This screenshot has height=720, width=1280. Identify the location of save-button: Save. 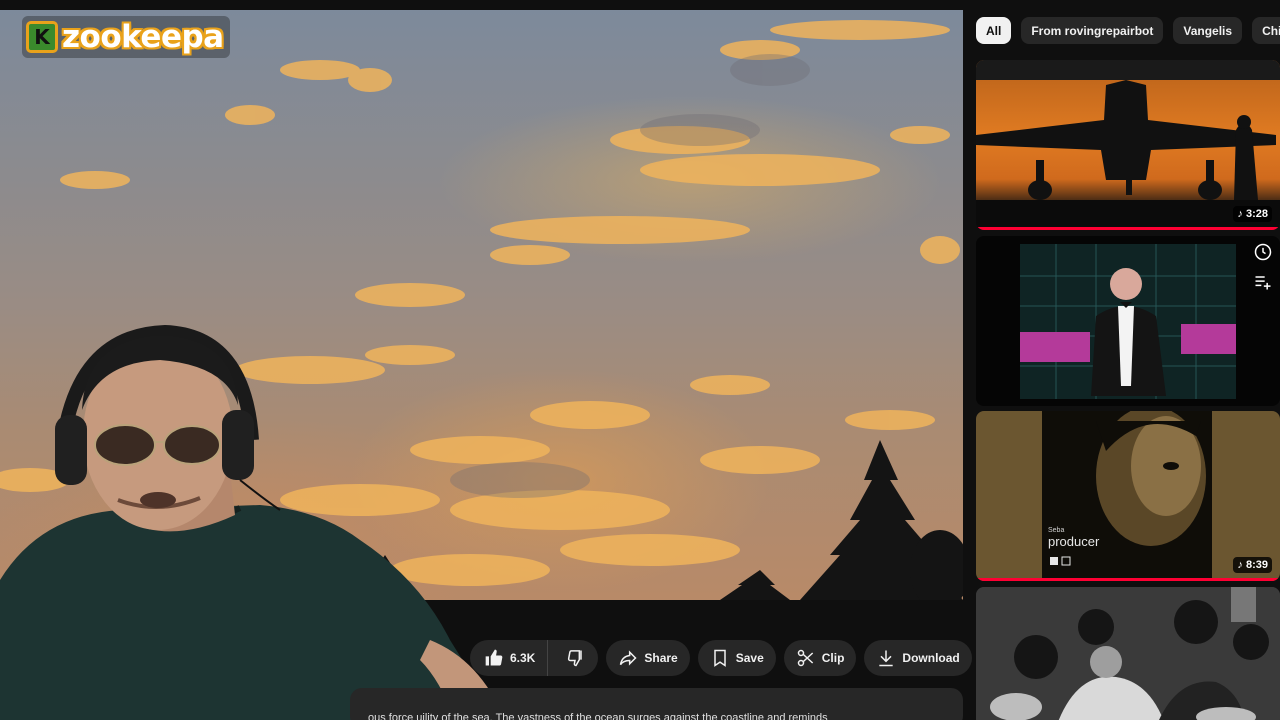
(736, 658).